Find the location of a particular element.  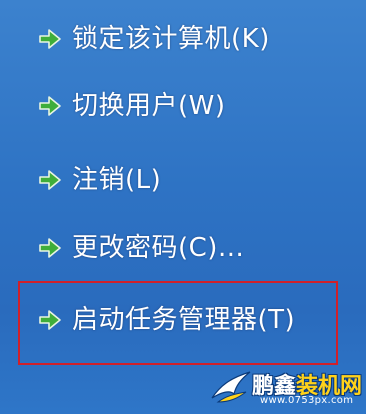

menu-item-switch-user: 切换用户(W) is located at coordinates (132, 106).